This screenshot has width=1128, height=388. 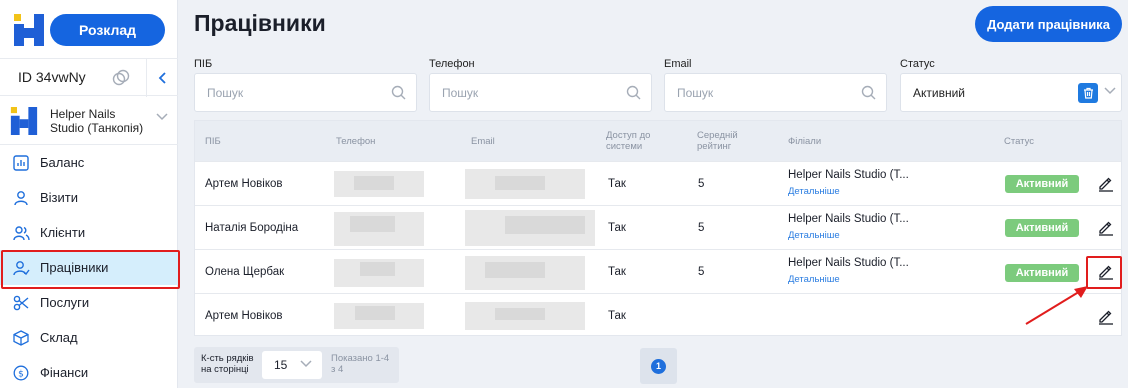 I want to click on phone-search-field, so click(x=540, y=92).